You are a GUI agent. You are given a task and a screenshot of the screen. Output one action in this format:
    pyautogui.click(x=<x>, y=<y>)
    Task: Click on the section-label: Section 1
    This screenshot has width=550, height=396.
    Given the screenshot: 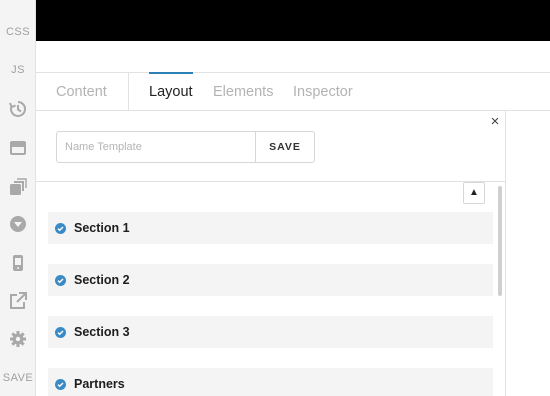 What is the action you would take?
    pyautogui.click(x=102, y=228)
    